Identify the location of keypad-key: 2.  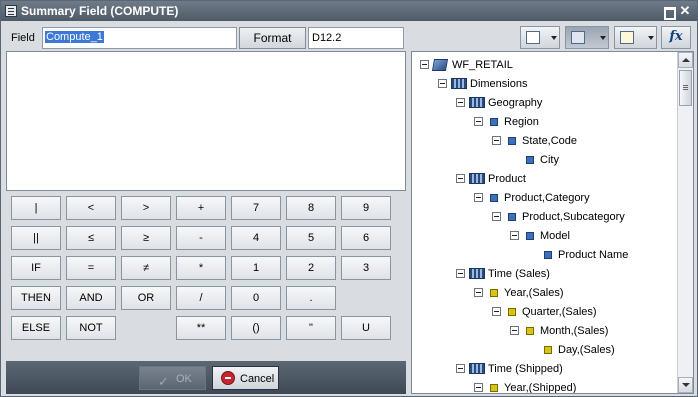
(311, 268).